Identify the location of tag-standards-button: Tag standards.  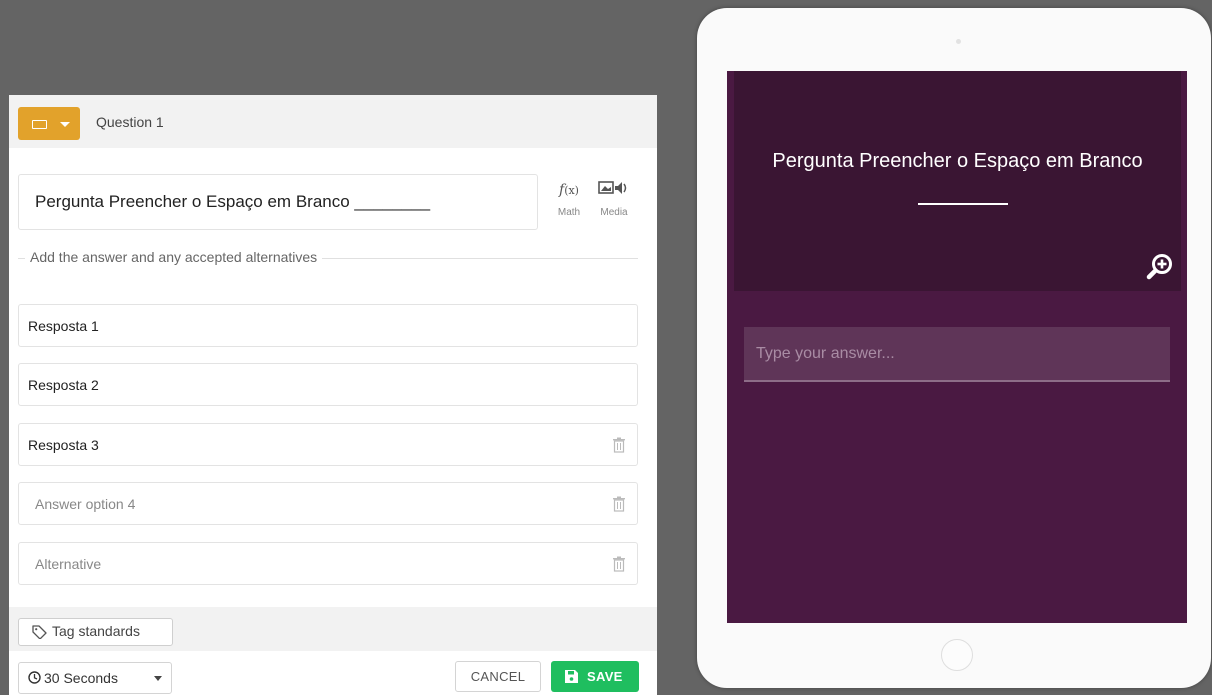
(95, 632).